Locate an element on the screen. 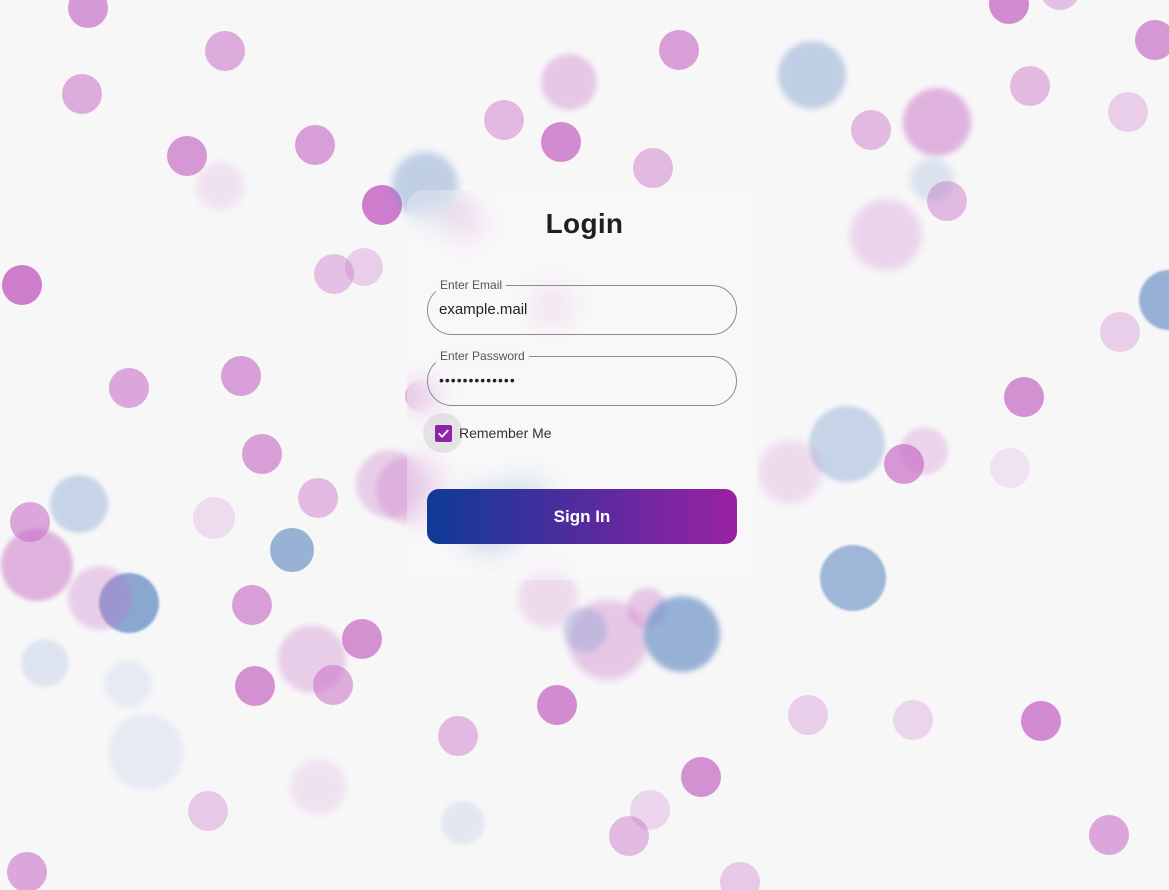 The height and width of the screenshot is (890, 1169). checkmark-icon is located at coordinates (443, 433).